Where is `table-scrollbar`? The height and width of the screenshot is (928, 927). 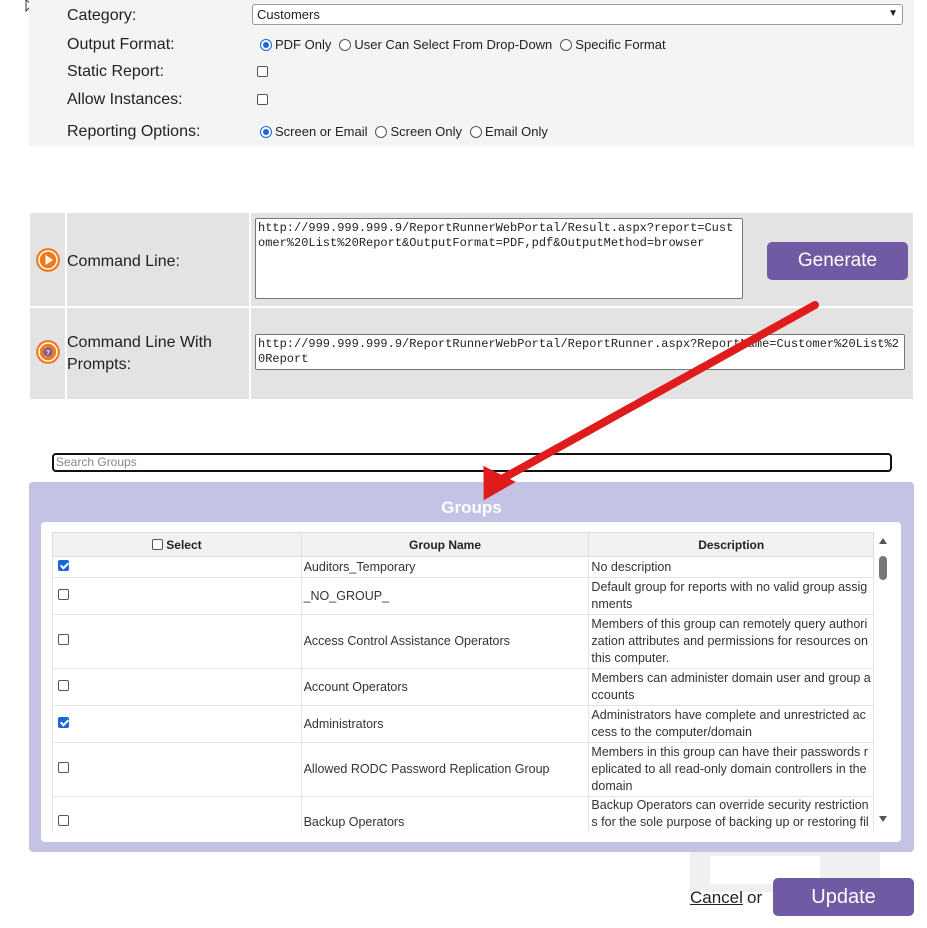
table-scrollbar is located at coordinates (883, 682).